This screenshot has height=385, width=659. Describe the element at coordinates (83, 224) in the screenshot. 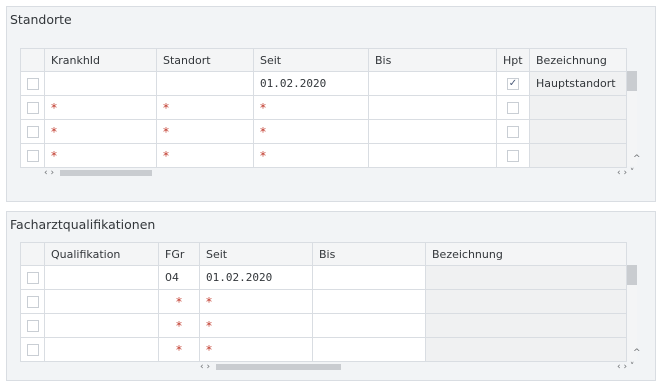

I see `facharzt-title: Facharztqualifikationen` at that location.